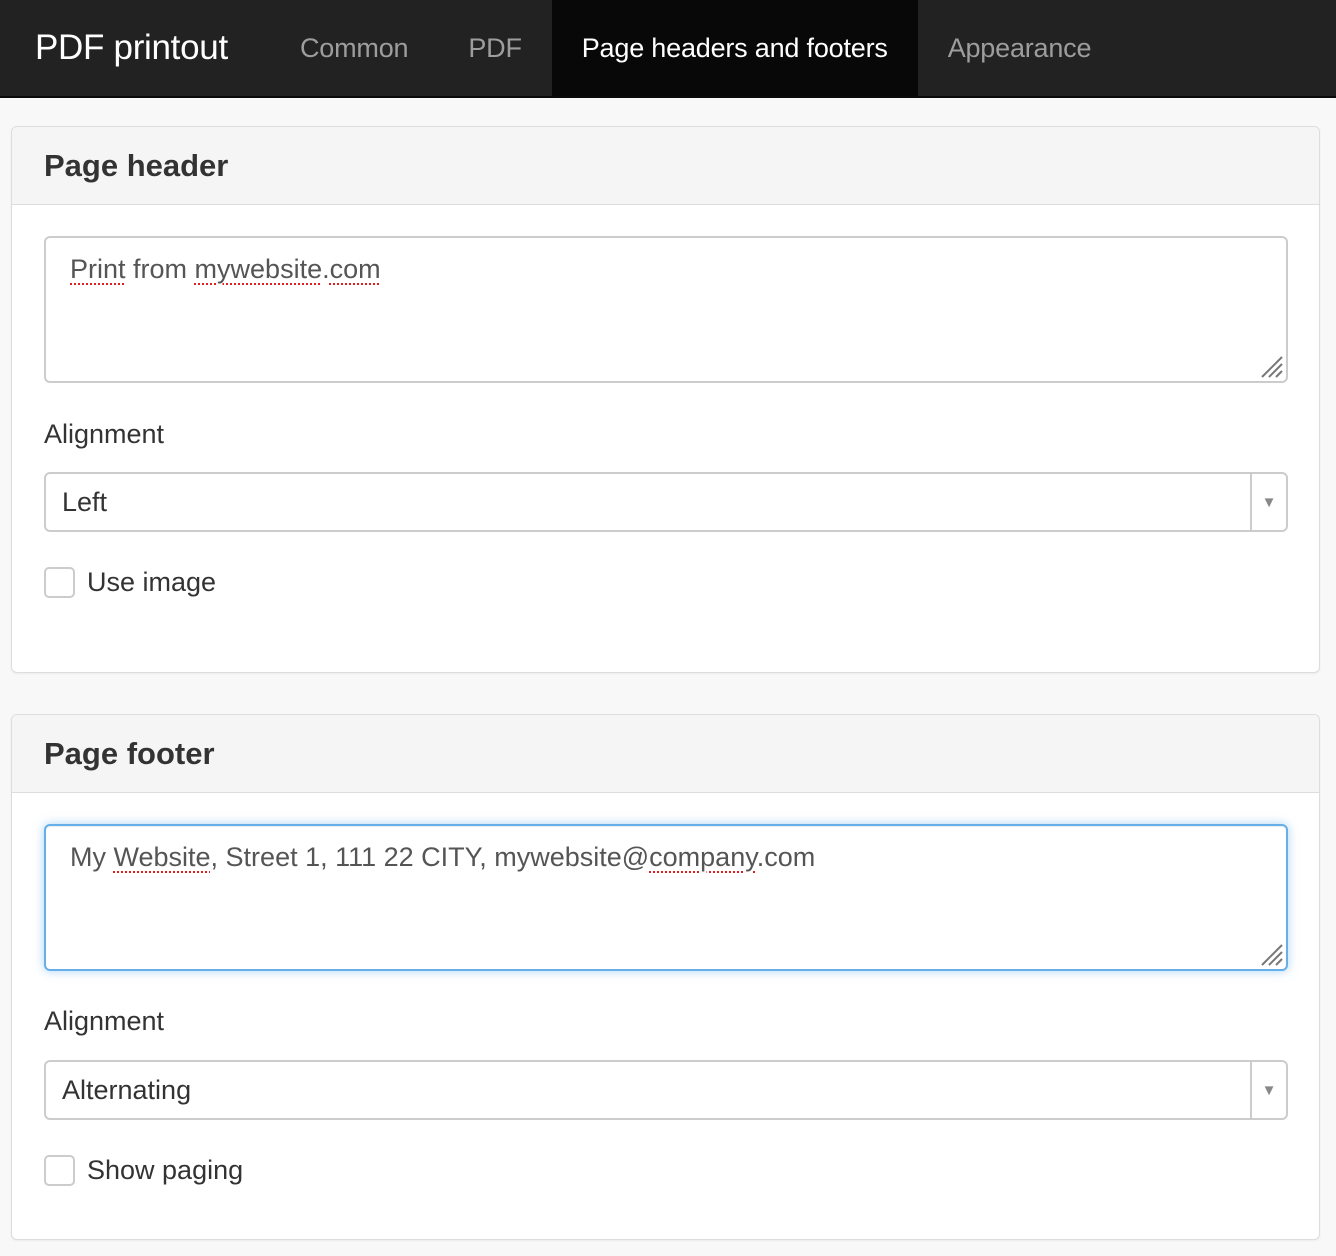 The image size is (1336, 1256). Describe the element at coordinates (85, 501) in the screenshot. I see `select-value: Left` at that location.